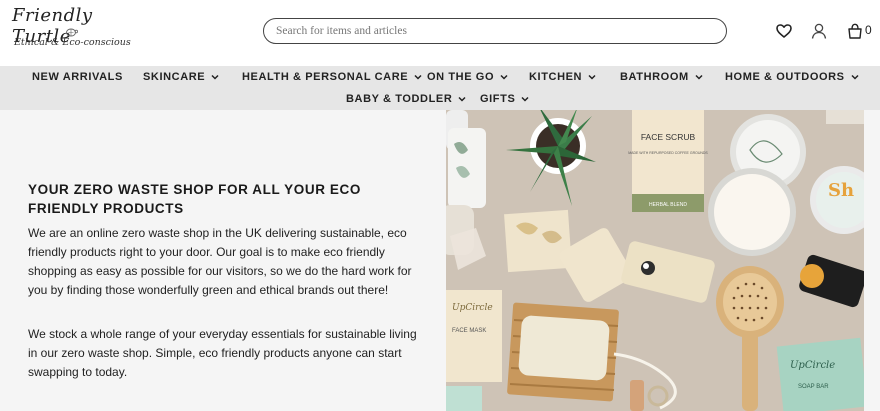 The height and width of the screenshot is (411, 880). I want to click on site-logo: Friendly Turtle Ethical & Eco-conscious, so click(72, 31).